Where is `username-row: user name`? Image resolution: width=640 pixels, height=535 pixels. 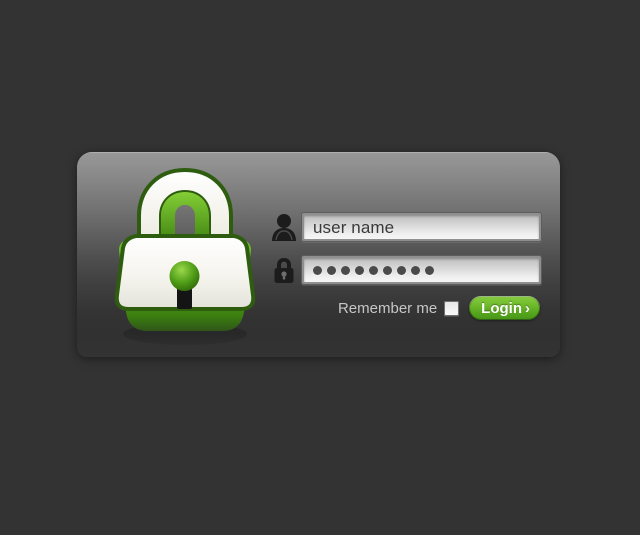 username-row: user name is located at coordinates (404, 227).